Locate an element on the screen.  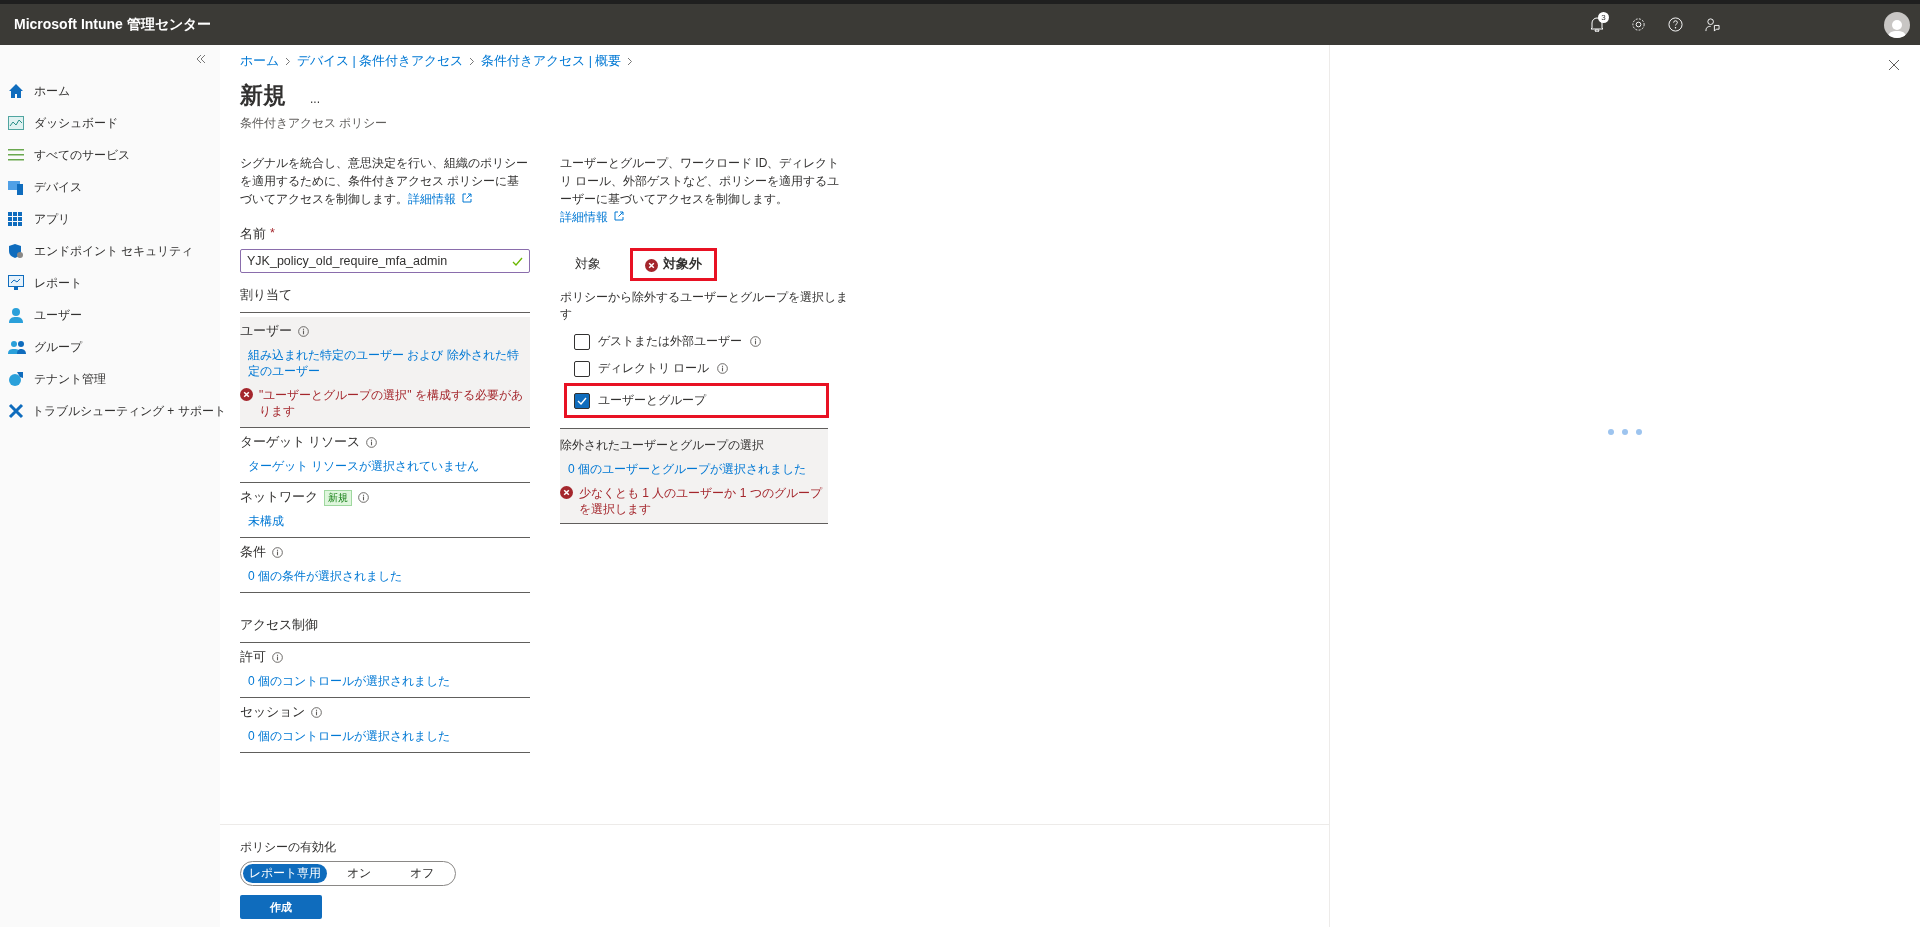
toggle-option: オフ is located at coordinates (421, 873).